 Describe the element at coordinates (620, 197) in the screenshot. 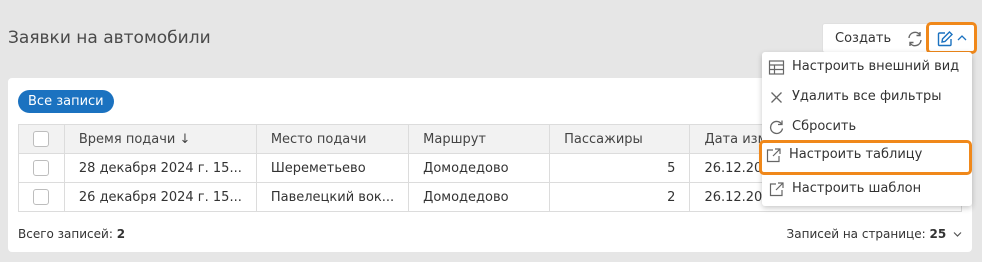

I see `cell-passengers: 2` at that location.